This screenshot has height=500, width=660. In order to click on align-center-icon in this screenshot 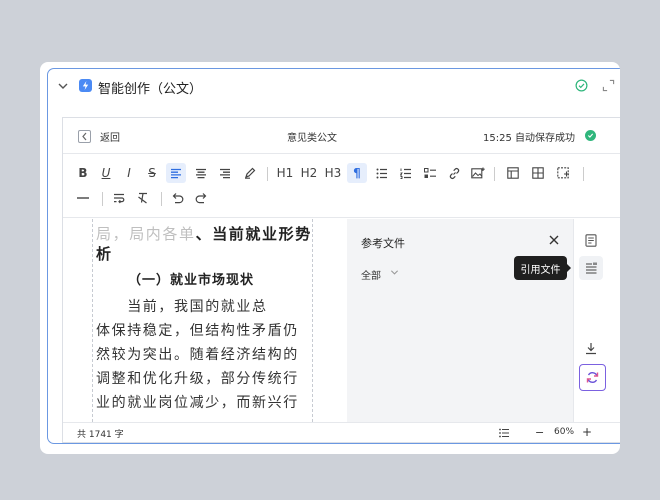, I will do `click(201, 173)`.